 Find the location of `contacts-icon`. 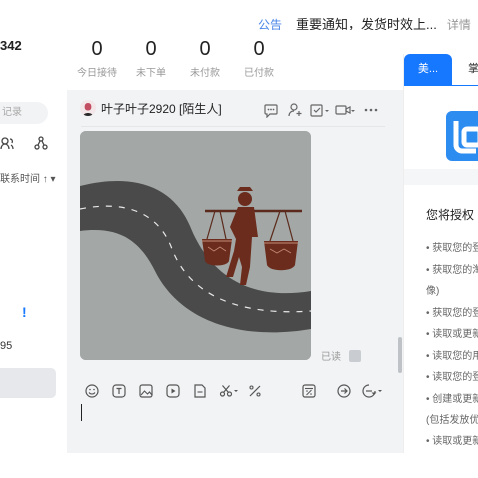

contacts-icon is located at coordinates (7, 143).